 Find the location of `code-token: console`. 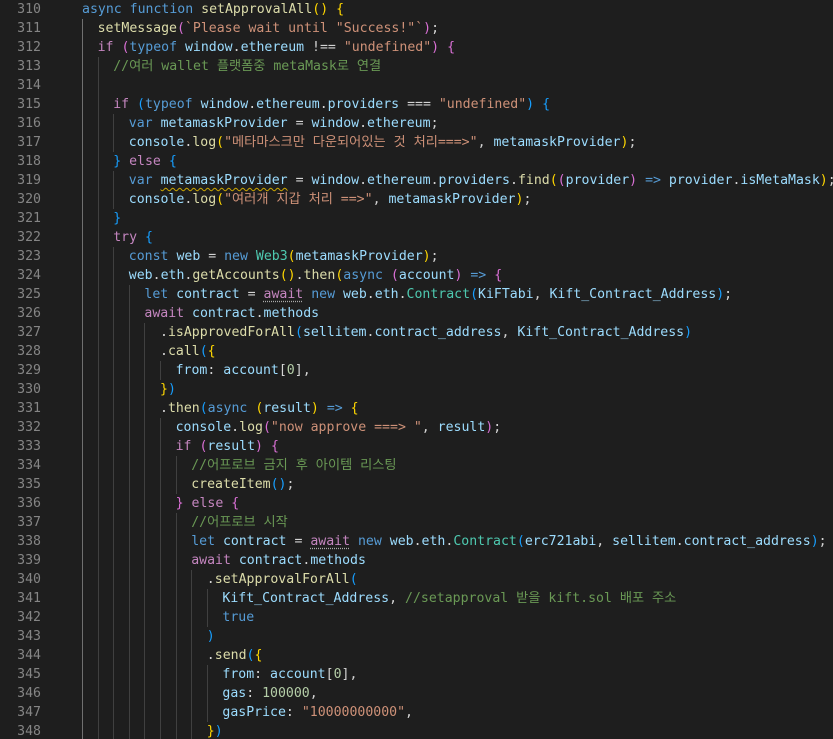

code-token: console is located at coordinates (203, 427).